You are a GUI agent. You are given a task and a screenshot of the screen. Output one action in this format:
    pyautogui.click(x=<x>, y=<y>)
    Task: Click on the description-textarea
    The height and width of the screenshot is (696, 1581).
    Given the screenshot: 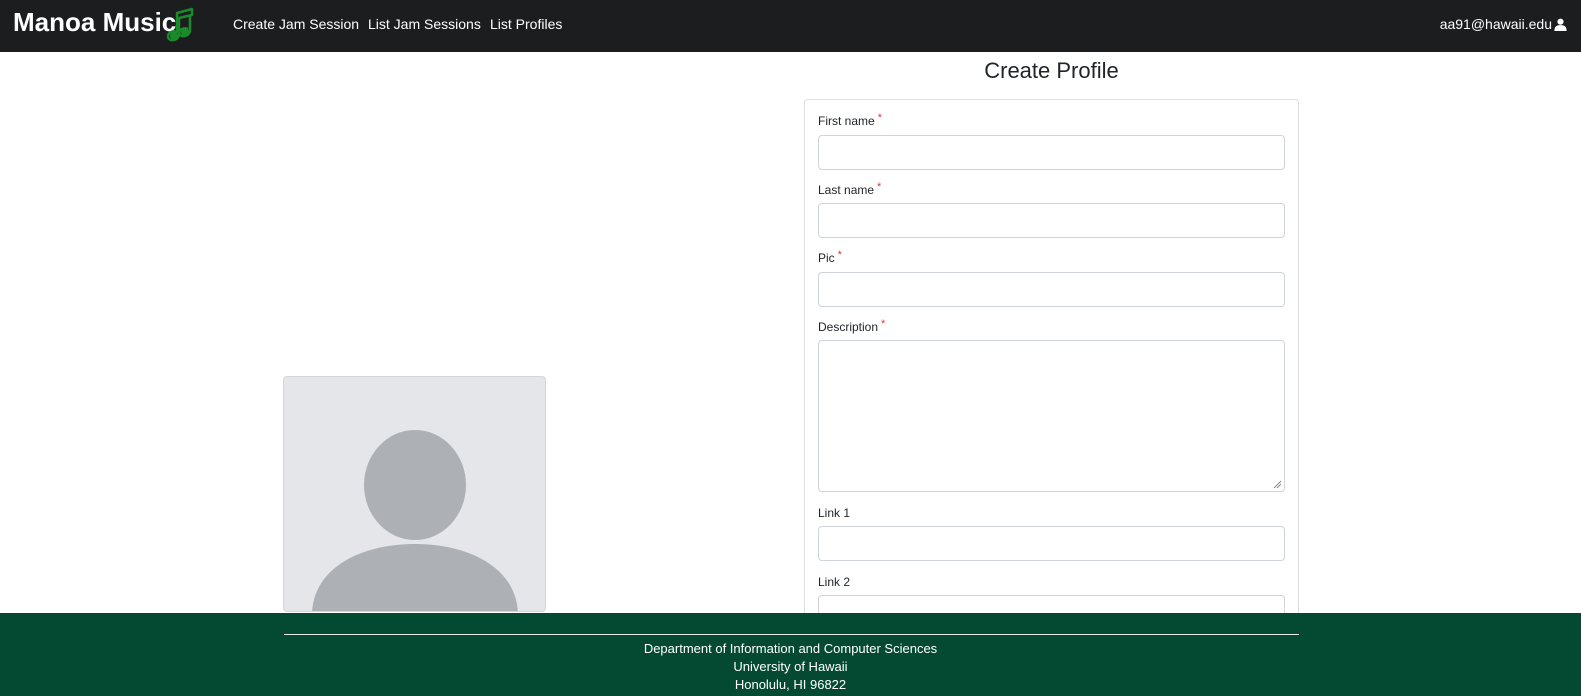 What is the action you would take?
    pyautogui.click(x=1051, y=416)
    